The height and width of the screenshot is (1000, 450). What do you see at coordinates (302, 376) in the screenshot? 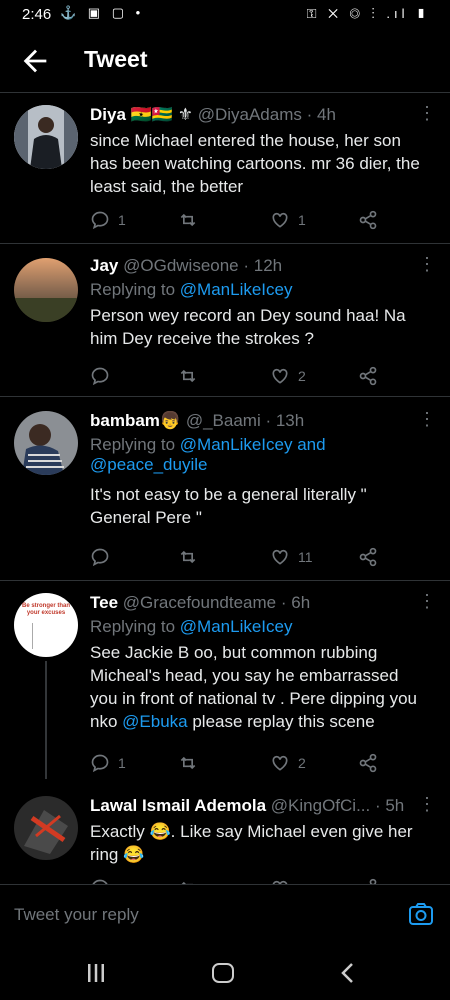
I see `like-count: 2` at bounding box center [302, 376].